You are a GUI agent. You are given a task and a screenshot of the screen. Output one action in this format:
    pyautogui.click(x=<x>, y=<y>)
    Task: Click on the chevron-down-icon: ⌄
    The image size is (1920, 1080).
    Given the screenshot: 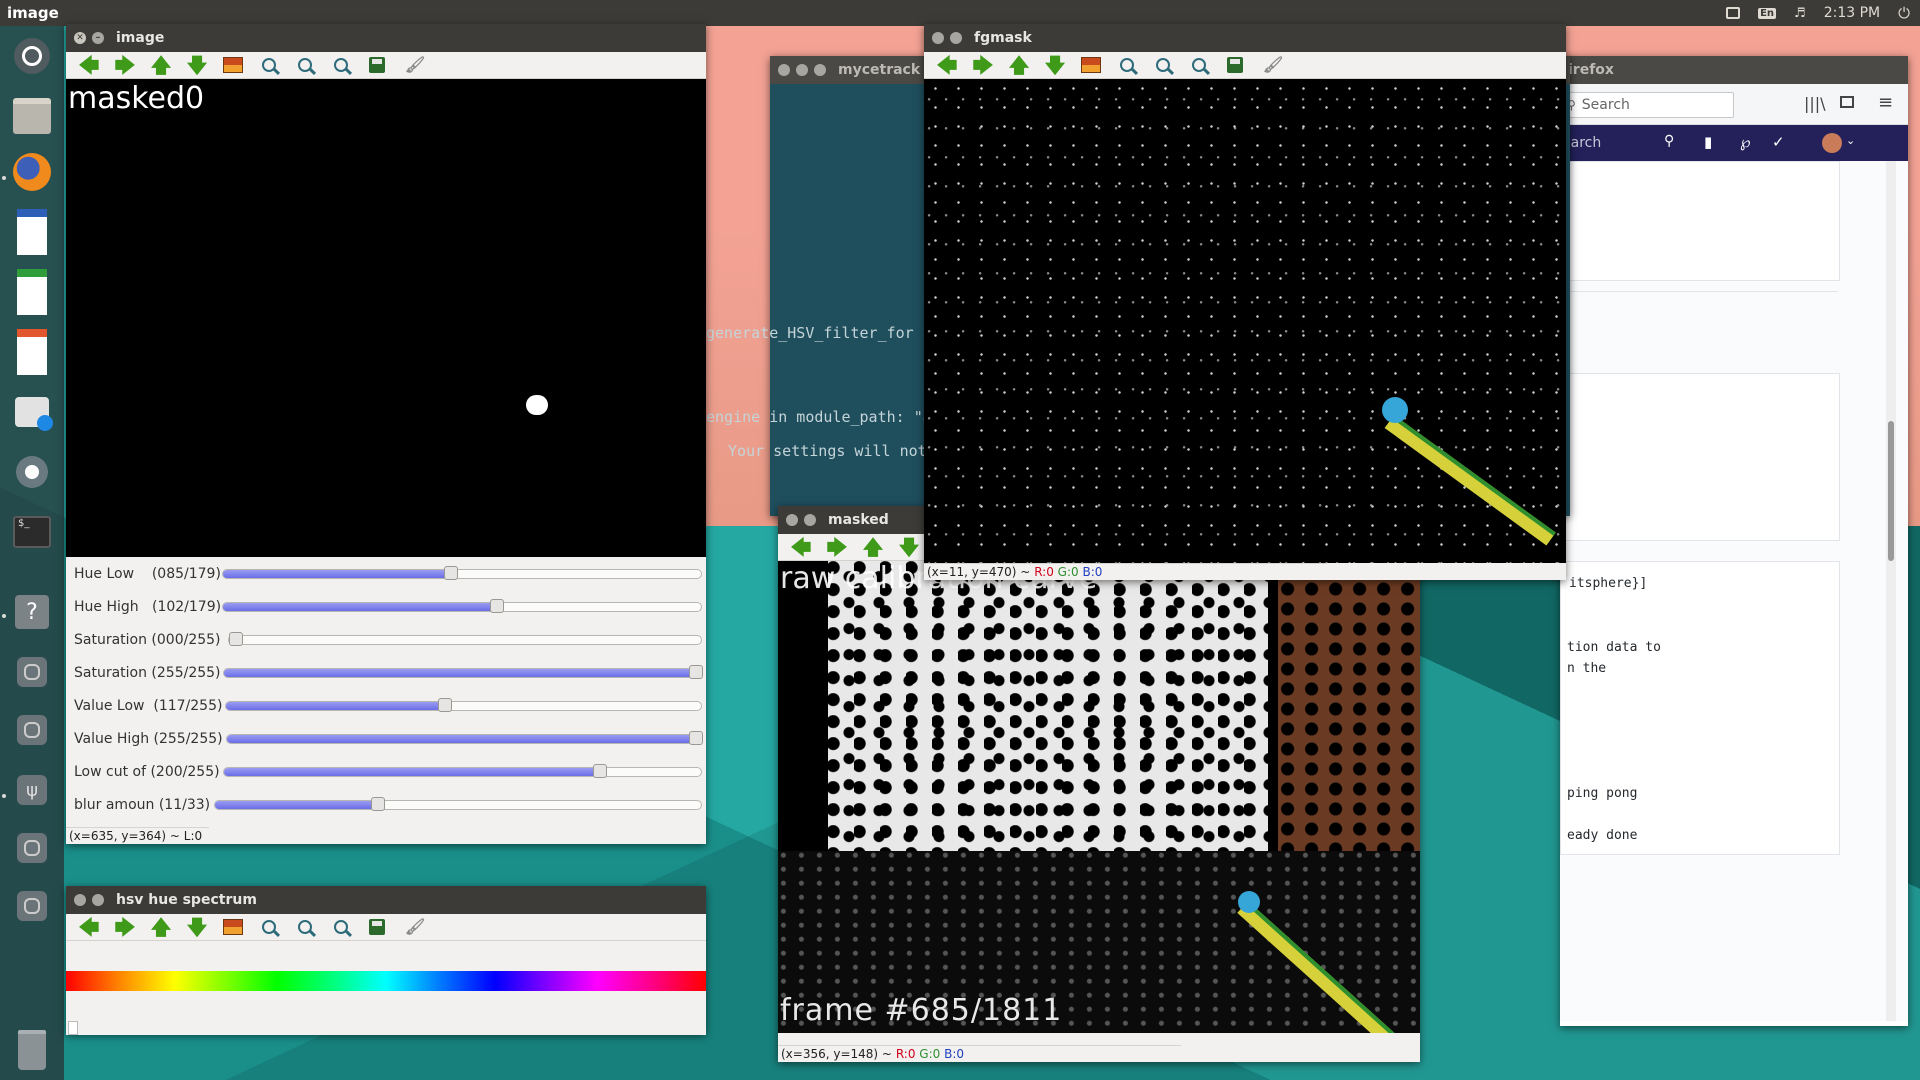 What is the action you would take?
    pyautogui.click(x=1850, y=140)
    